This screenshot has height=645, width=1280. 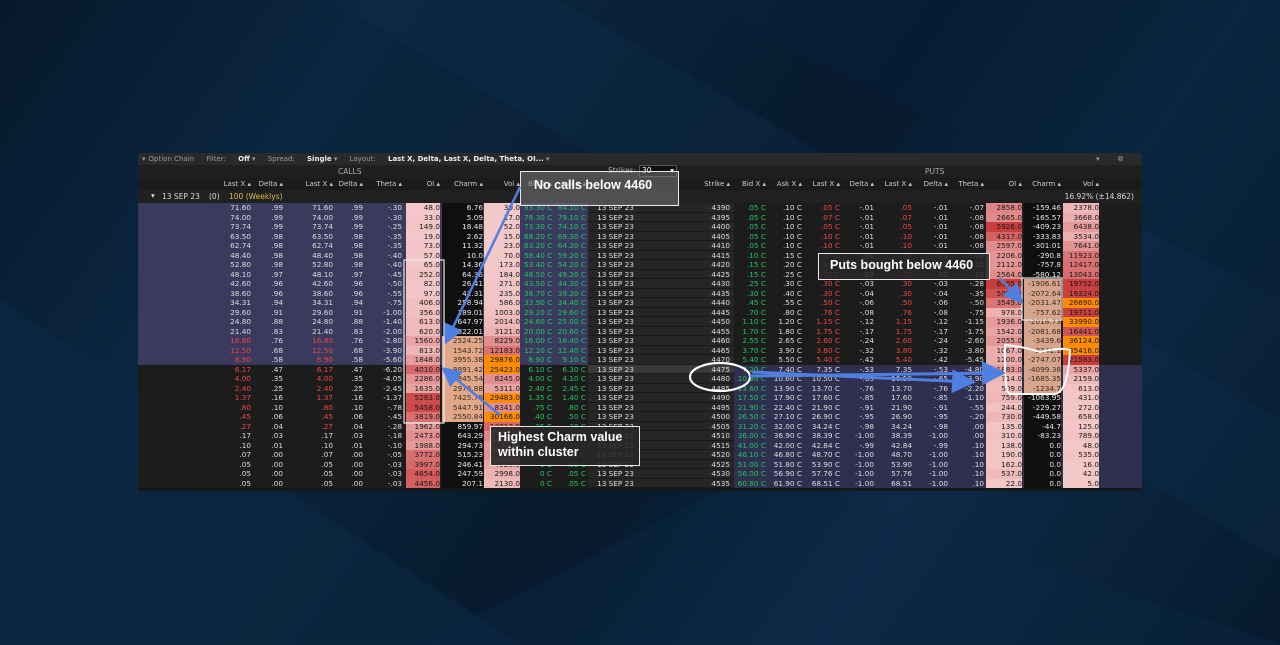 I want to click on call-vol-cell: 29876.0, so click(x=502, y=360).